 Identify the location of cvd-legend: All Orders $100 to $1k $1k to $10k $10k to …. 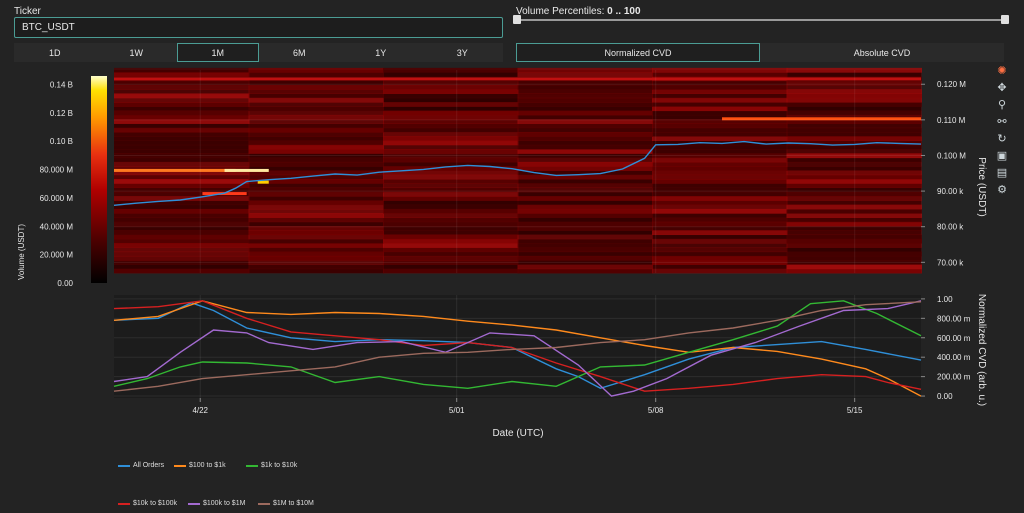
(268, 483).